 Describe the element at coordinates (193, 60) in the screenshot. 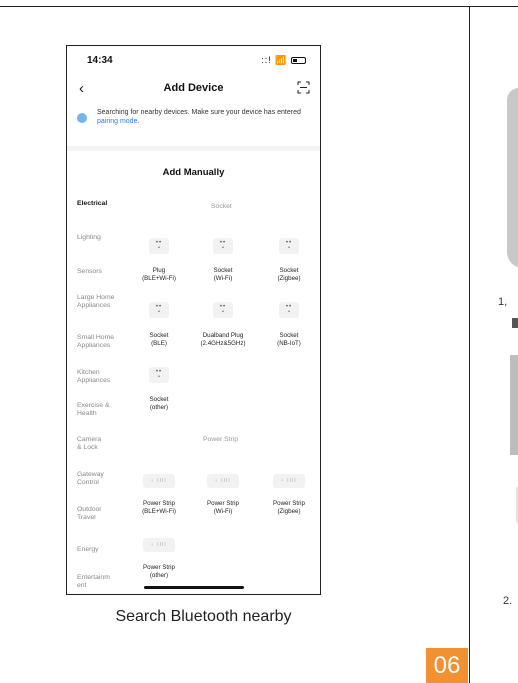

I see `status-bar: 14:34 ::! 📶` at that location.